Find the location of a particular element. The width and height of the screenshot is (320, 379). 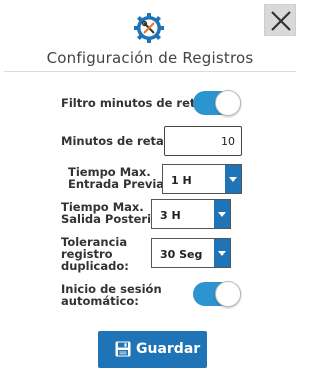

minutos-retardo-input: 10 is located at coordinates (203, 141).